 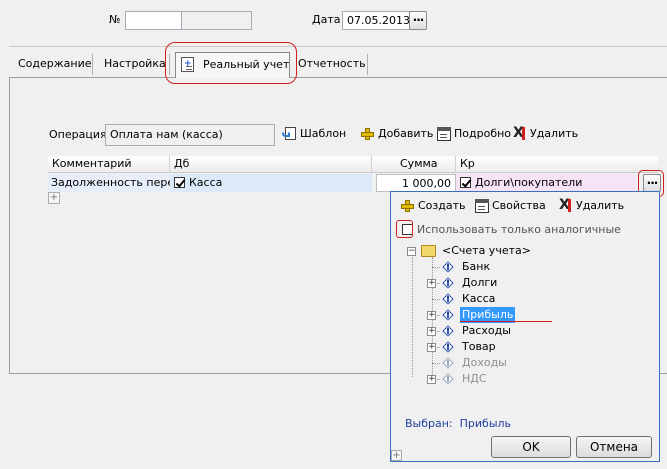 What do you see at coordinates (206, 182) in the screenshot?
I see `row-debit-label: Касса` at bounding box center [206, 182].